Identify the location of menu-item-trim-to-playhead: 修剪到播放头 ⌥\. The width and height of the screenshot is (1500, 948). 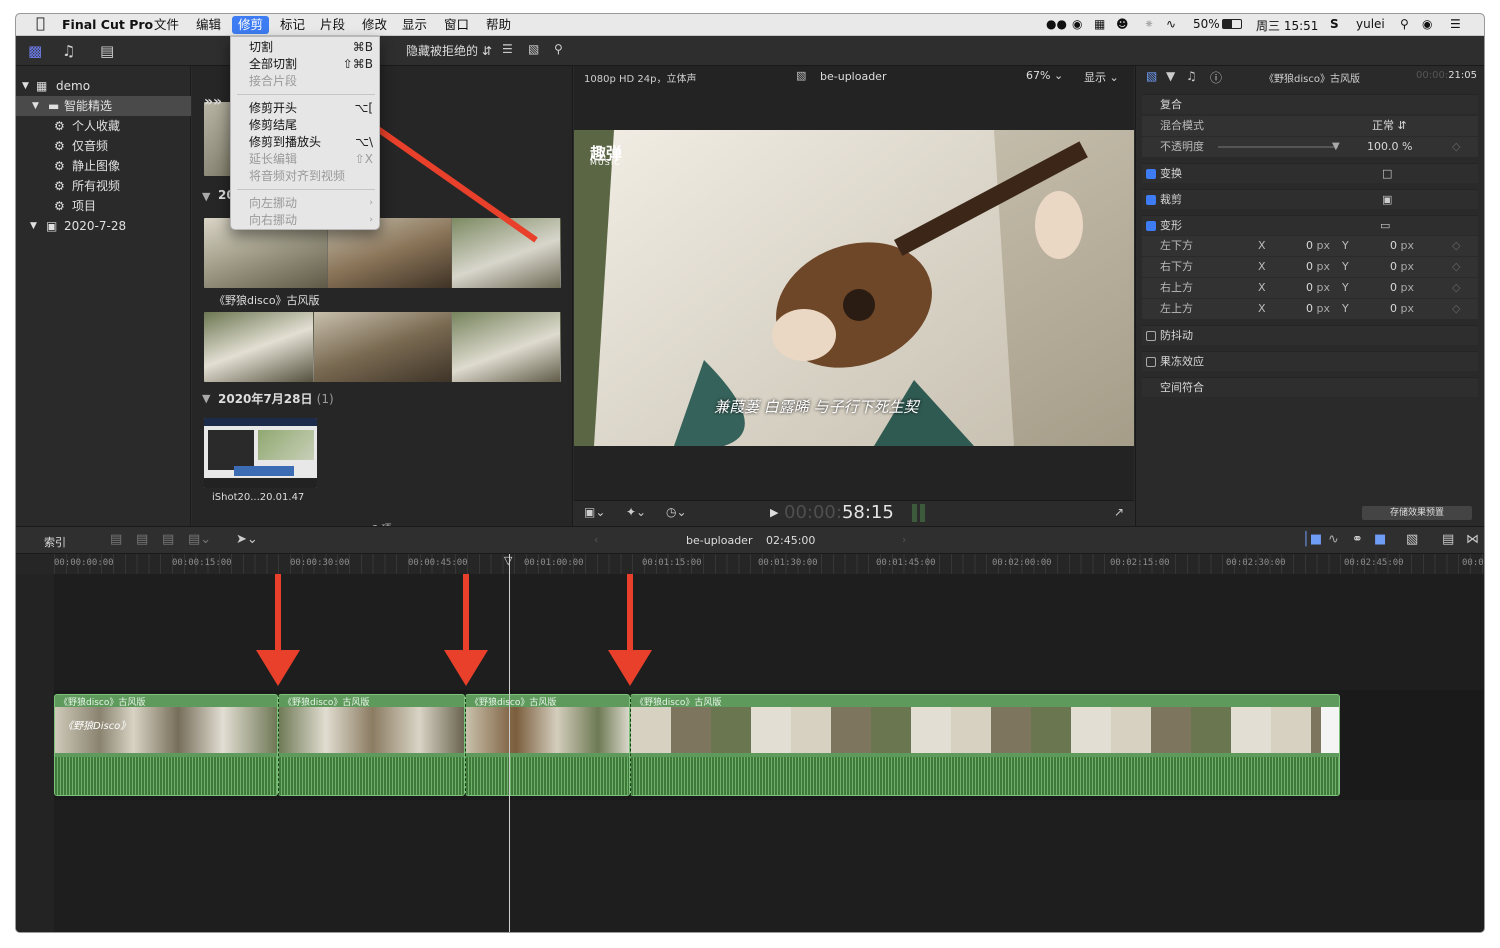
(306, 142).